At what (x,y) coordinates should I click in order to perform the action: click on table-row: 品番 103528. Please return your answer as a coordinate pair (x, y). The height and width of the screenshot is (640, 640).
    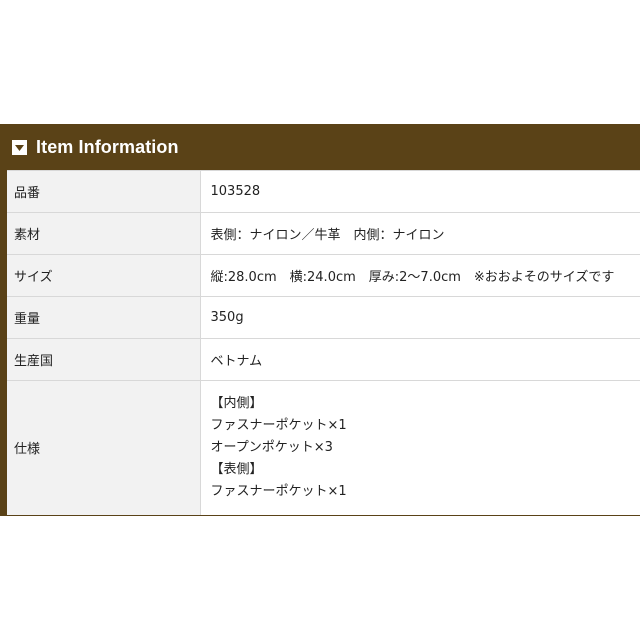
    Looking at the image, I should click on (323, 191).